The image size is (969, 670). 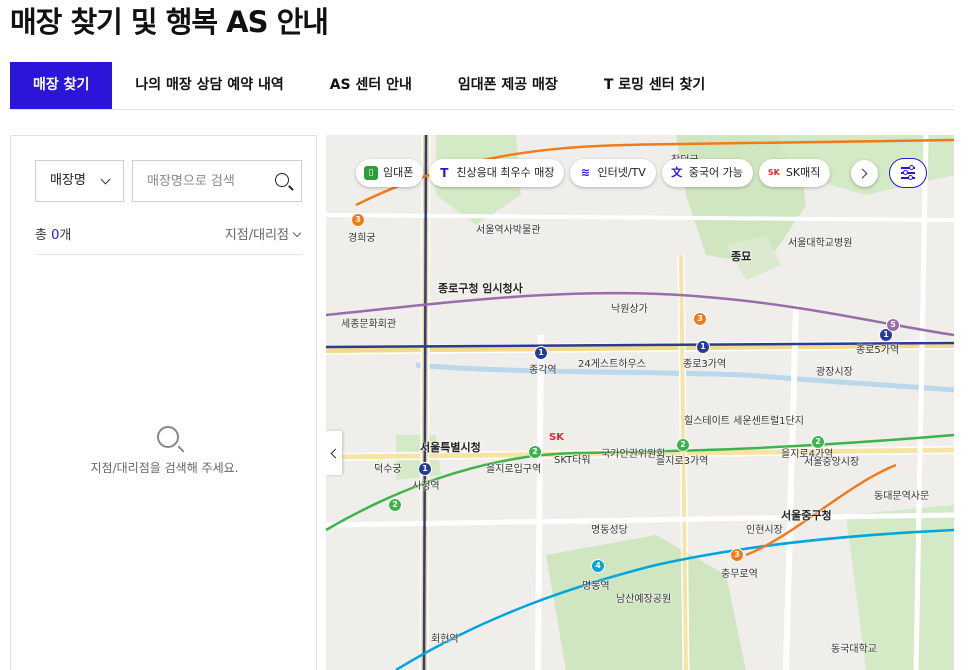 I want to click on station-marker: 4, so click(x=598, y=566).